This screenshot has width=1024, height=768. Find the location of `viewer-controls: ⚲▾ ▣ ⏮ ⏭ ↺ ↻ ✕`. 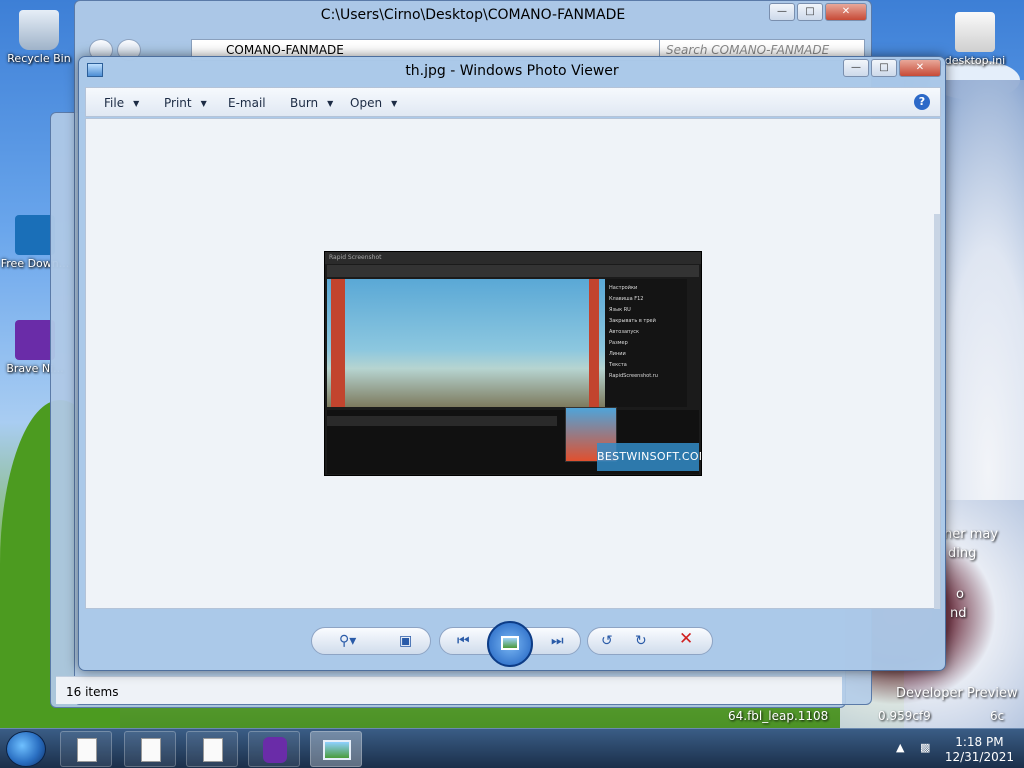

viewer-controls: ⚲▾ ▣ ⏮ ⏭ ↺ ↻ ✕ is located at coordinates (512, 644).